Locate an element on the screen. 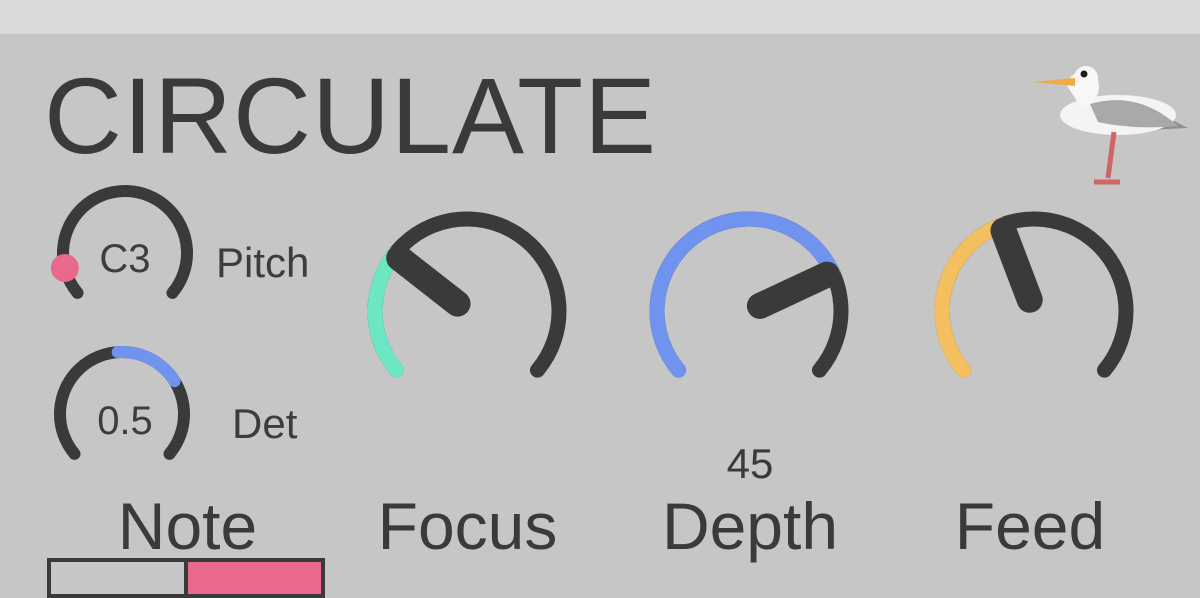 Image resolution: width=1200 pixels, height=598 pixels. note-mode-toggle is located at coordinates (186, 578).